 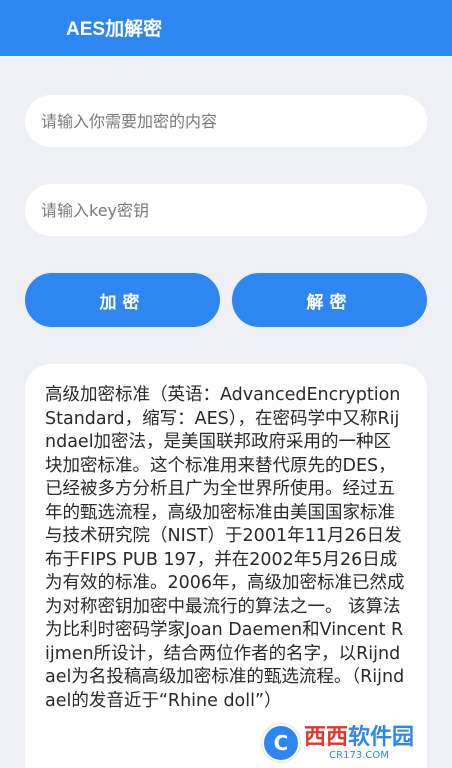 I want to click on site-watermark: C 西西软件园 CR173.COM, so click(x=357, y=743).